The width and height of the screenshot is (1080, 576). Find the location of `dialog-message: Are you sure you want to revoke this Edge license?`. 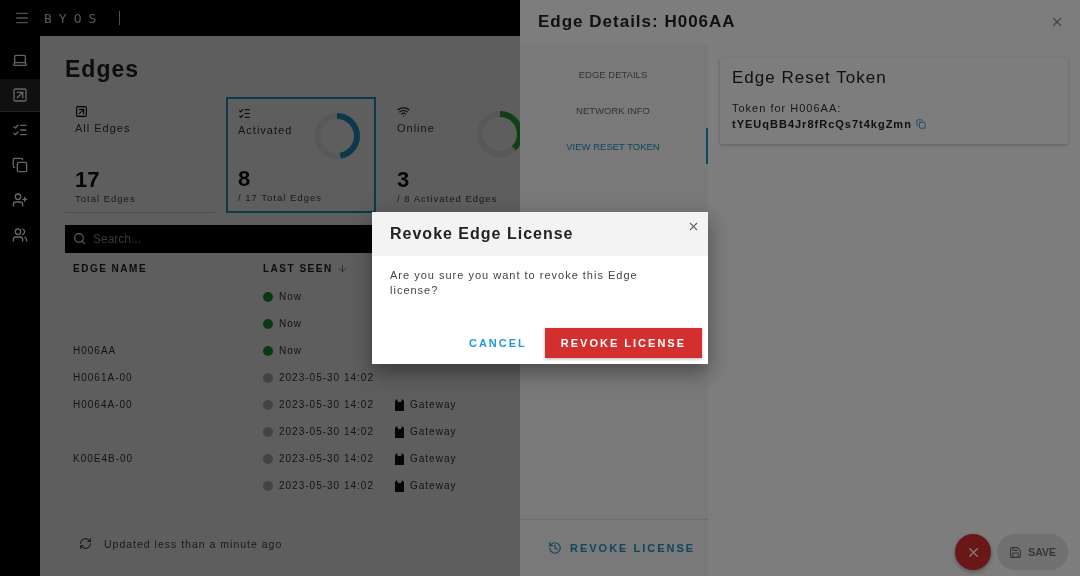

dialog-message: Are you sure you want to revoke this Edge license? is located at coordinates (514, 283).